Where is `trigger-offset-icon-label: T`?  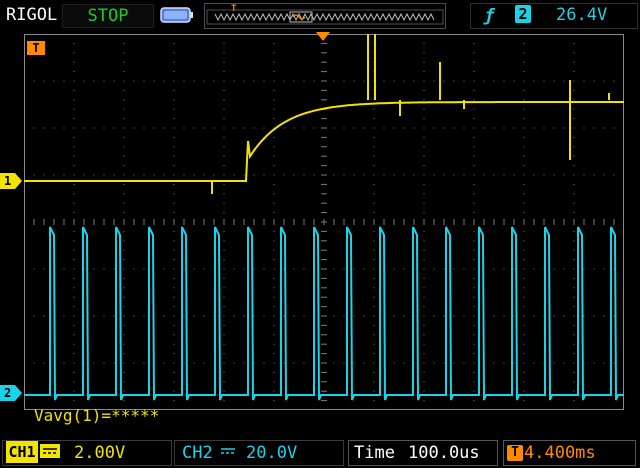 trigger-offset-icon-label: T is located at coordinates (515, 452).